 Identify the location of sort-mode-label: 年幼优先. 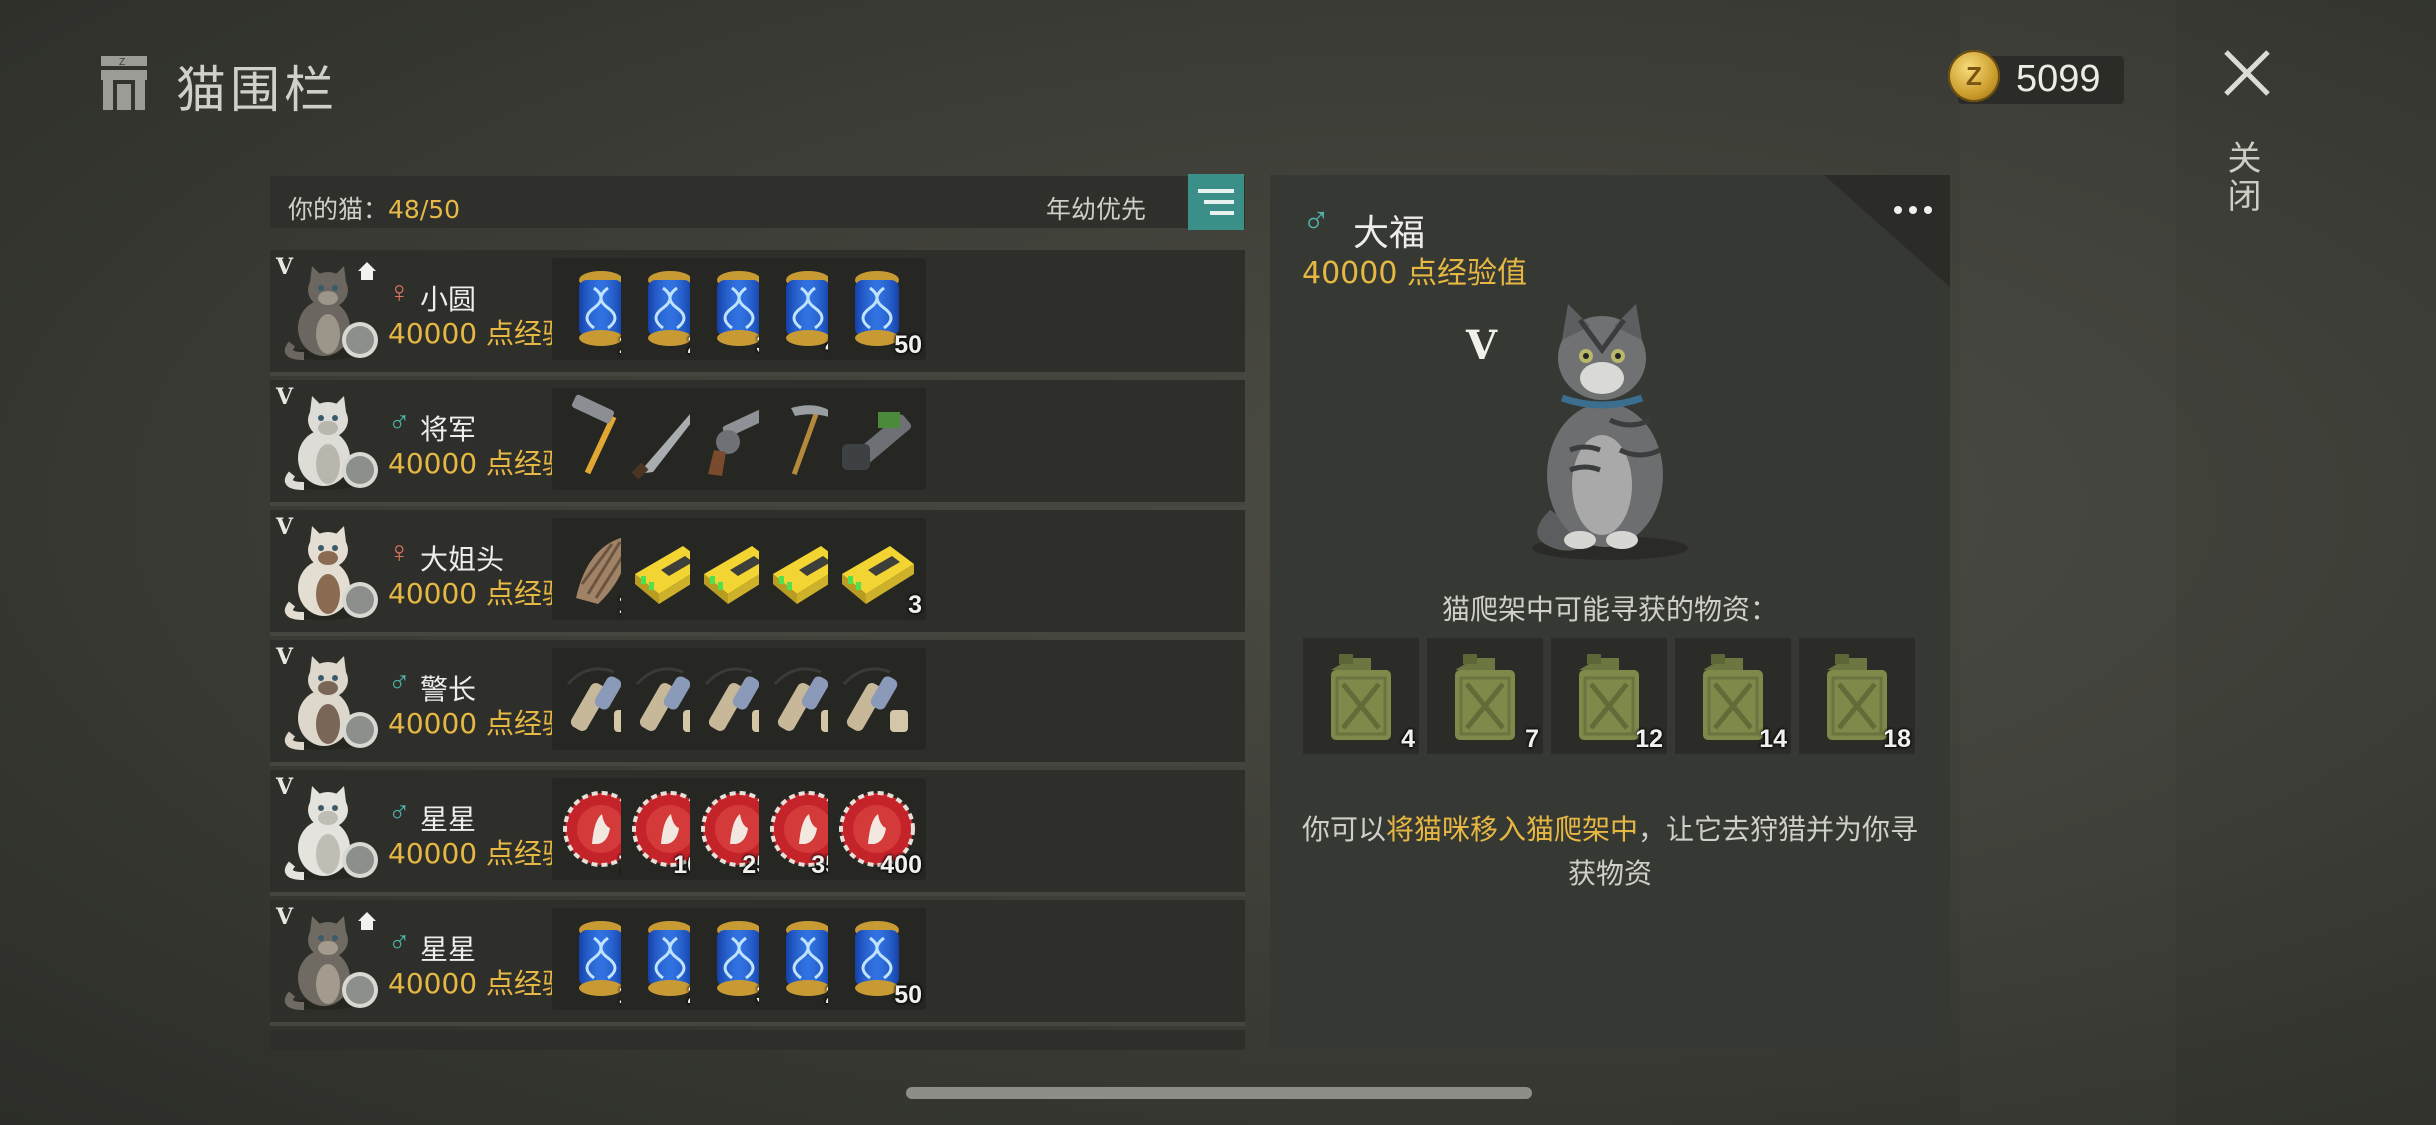
(1096, 208).